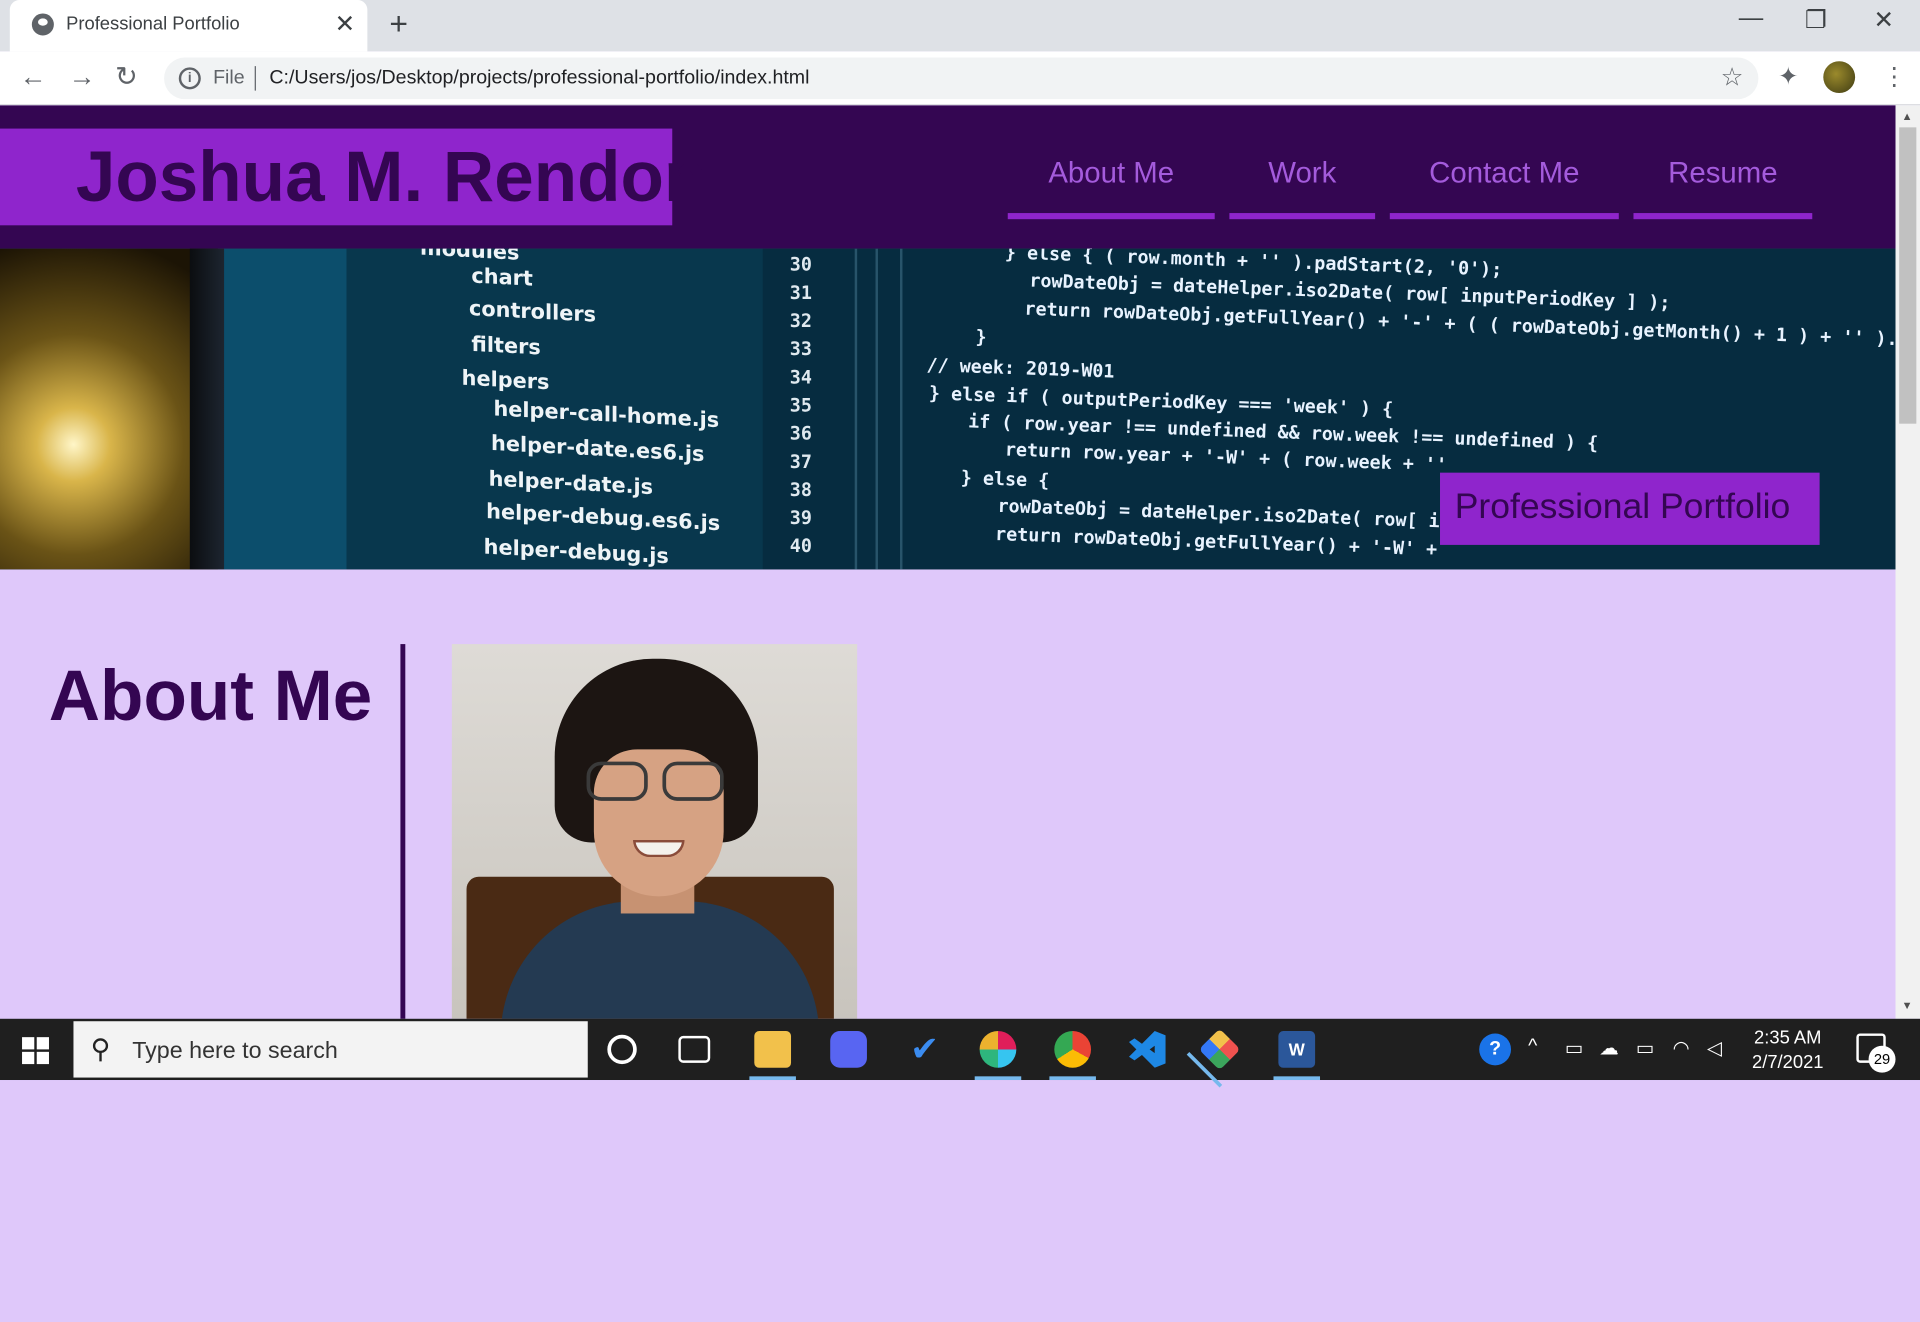 Image resolution: width=1920 pixels, height=1322 pixels. Describe the element at coordinates (1005, 479) in the screenshot. I see `code-line: } else {` at that location.